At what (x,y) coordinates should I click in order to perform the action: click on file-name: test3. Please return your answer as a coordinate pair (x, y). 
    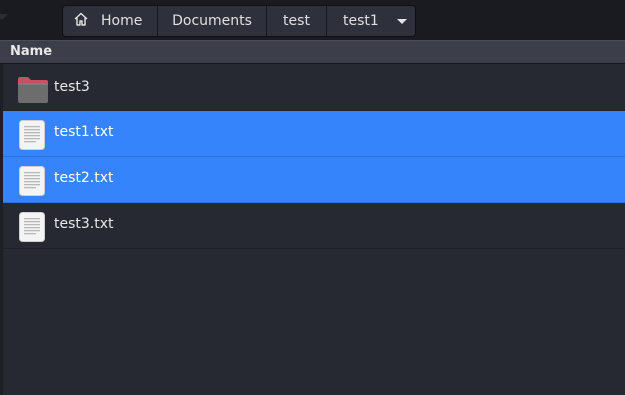
    Looking at the image, I should click on (72, 87).